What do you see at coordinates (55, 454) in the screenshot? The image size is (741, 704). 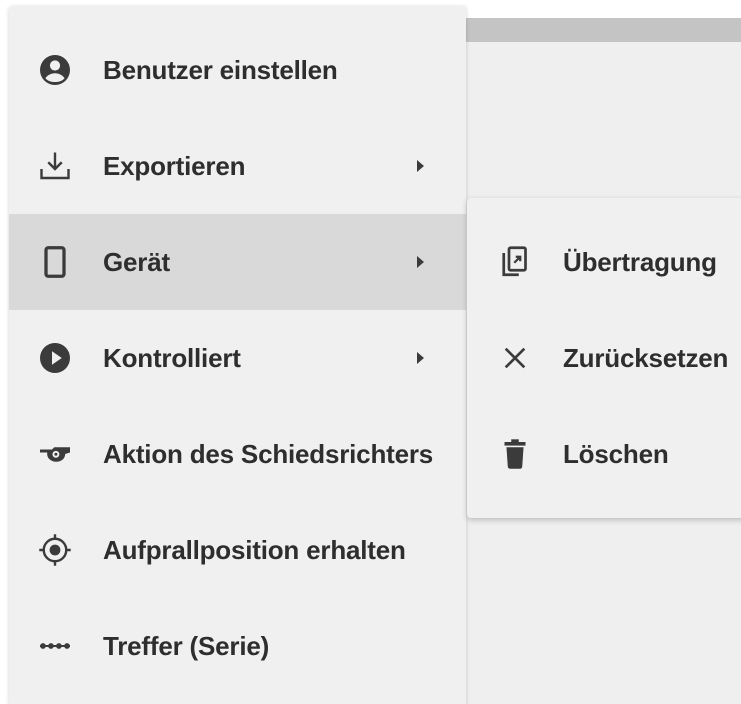 I see `whistle-icon` at bounding box center [55, 454].